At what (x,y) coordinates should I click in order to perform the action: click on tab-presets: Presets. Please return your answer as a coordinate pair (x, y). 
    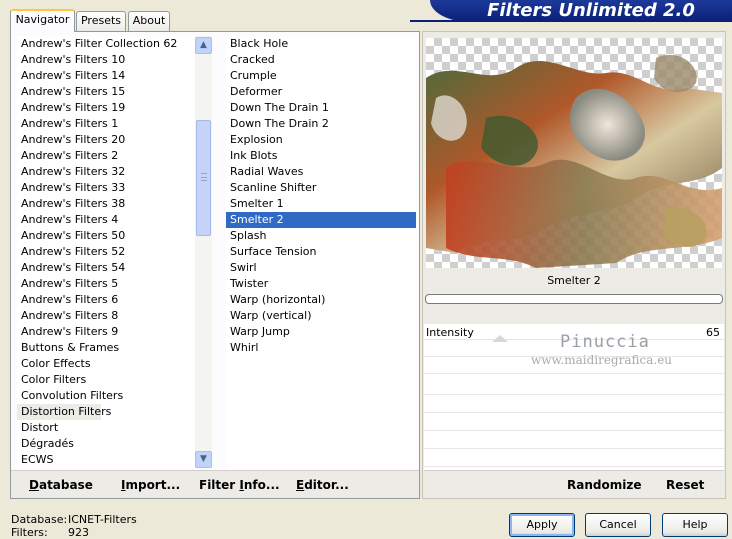
    Looking at the image, I should click on (101, 21).